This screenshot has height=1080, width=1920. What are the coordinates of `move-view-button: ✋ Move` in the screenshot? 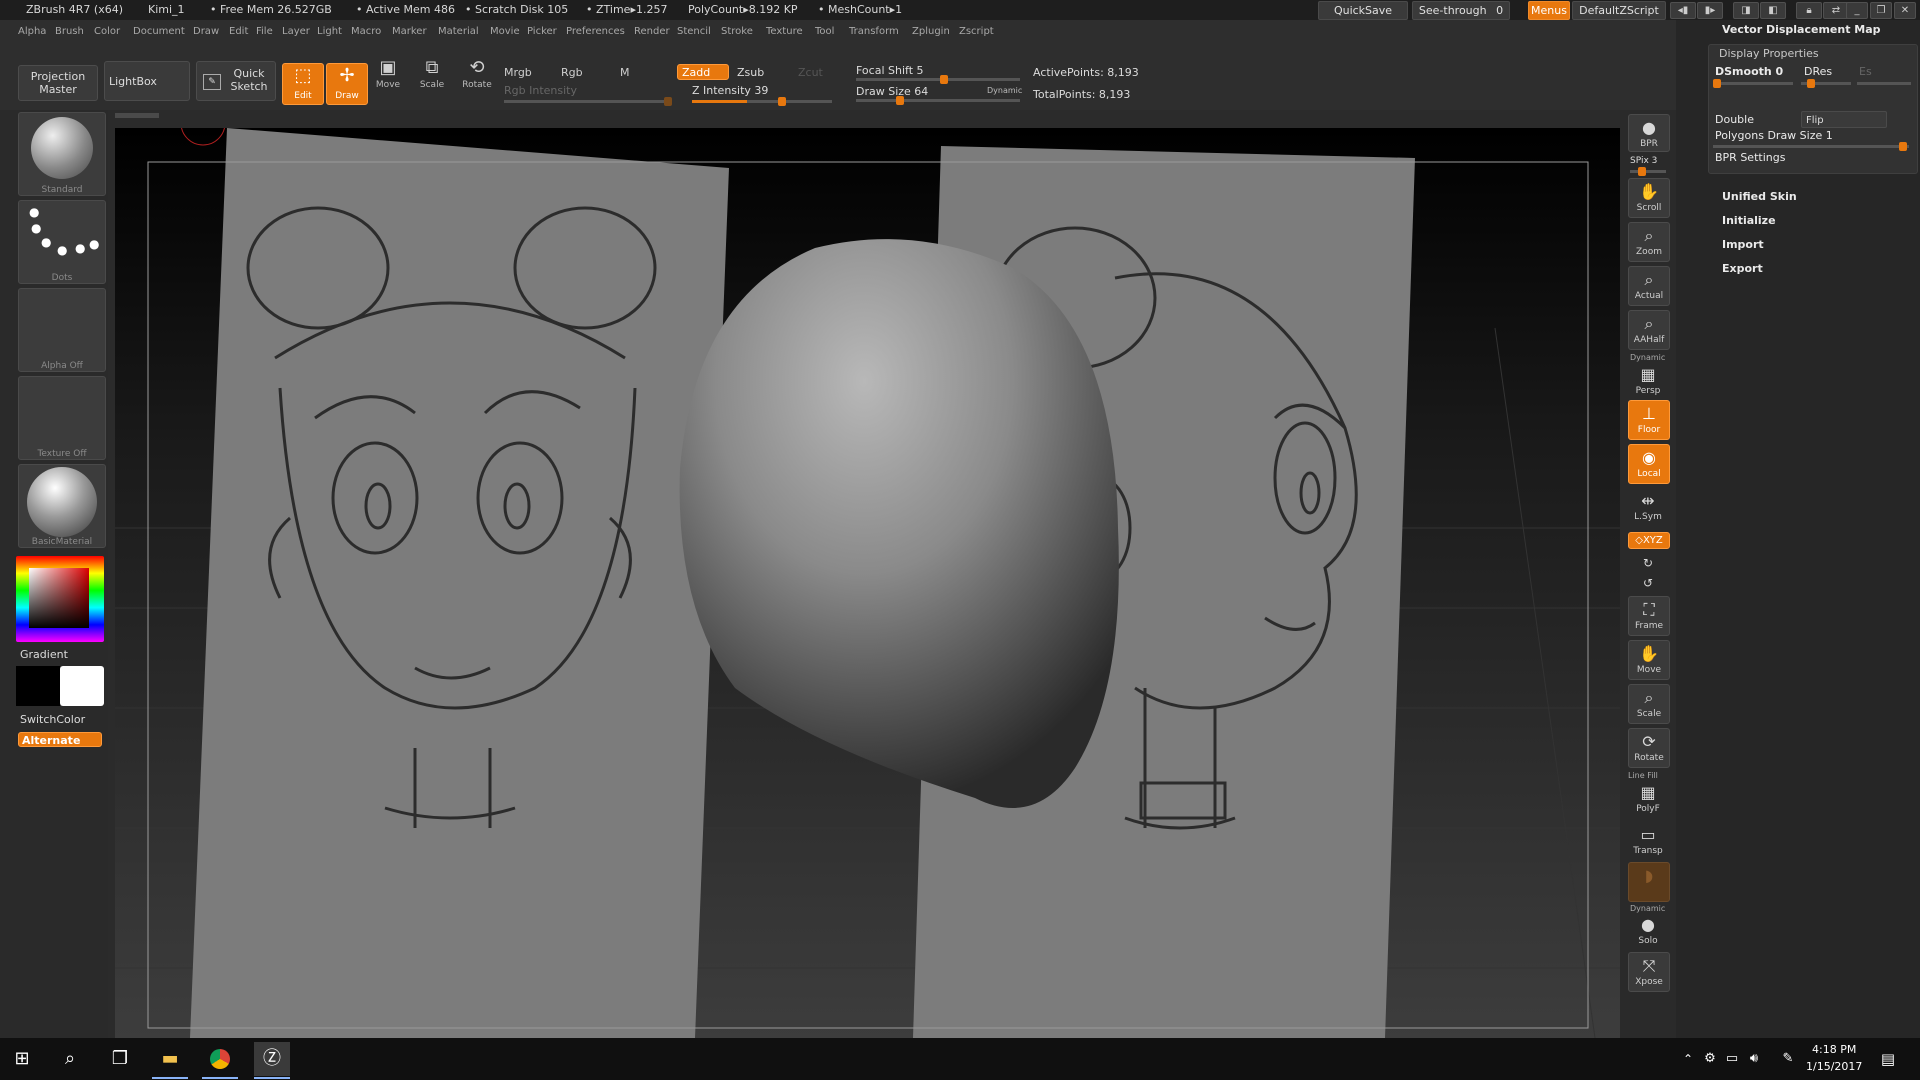 It's located at (1649, 660).